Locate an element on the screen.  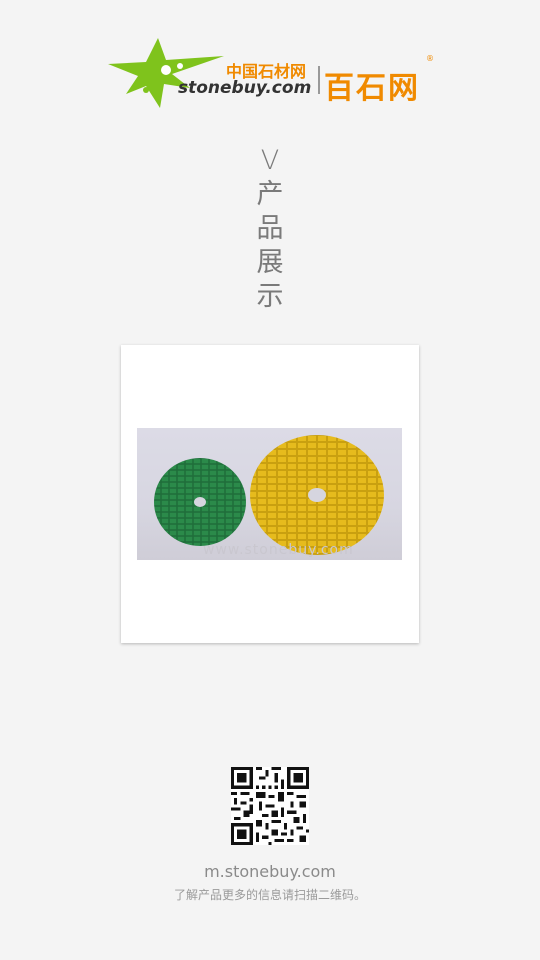
image-watermark: www.stonebuy.com is located at coordinates (278, 550).